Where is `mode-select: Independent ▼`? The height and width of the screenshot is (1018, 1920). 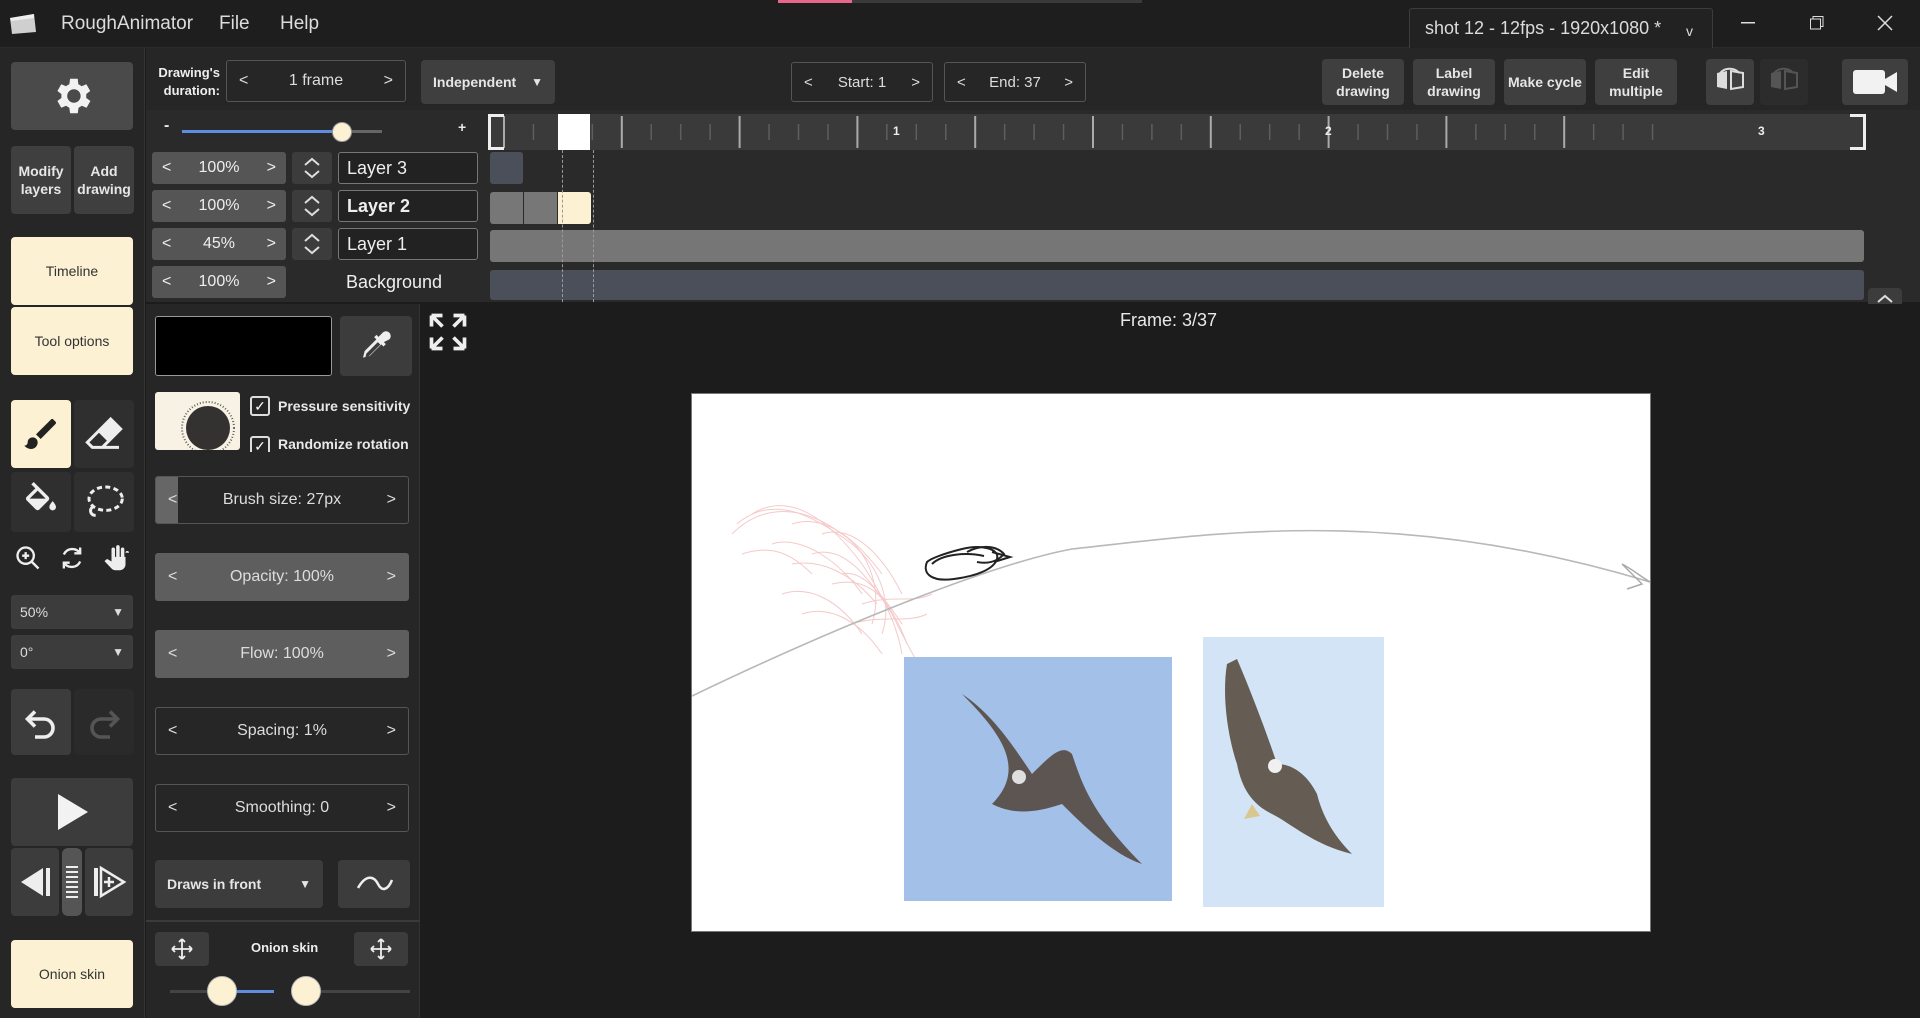 mode-select: Independent ▼ is located at coordinates (488, 82).